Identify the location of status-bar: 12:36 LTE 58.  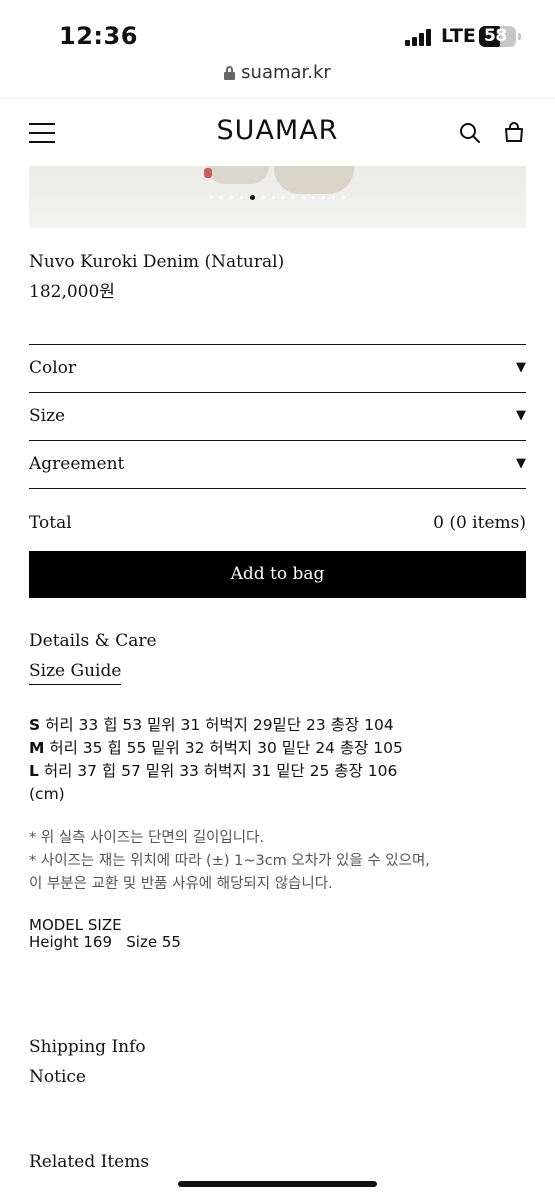
(277, 33).